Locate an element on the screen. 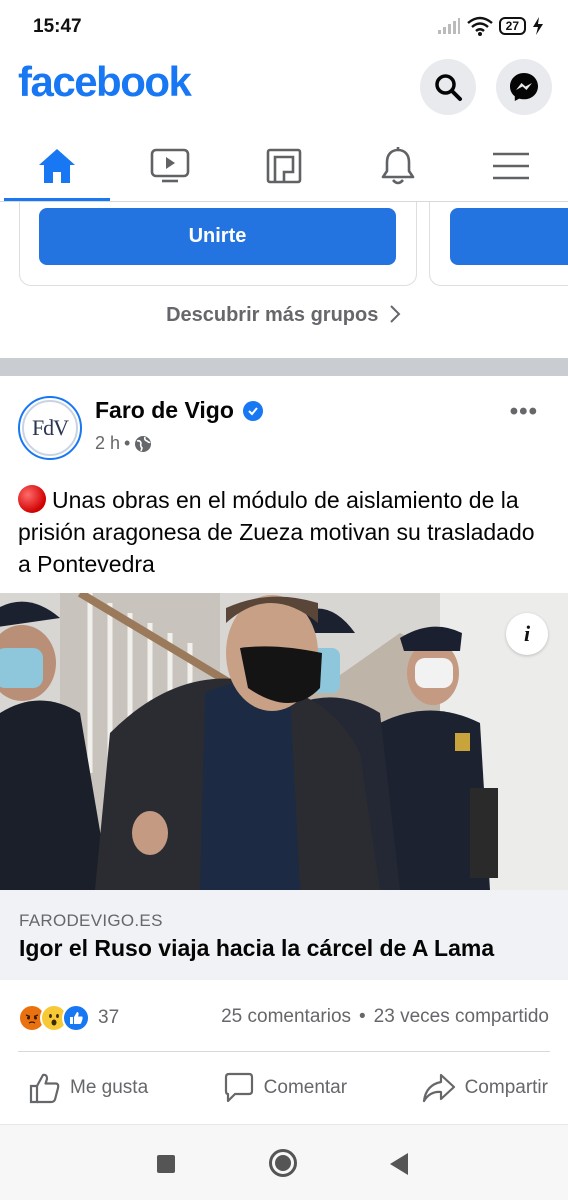  search-icon is located at coordinates (448, 87).